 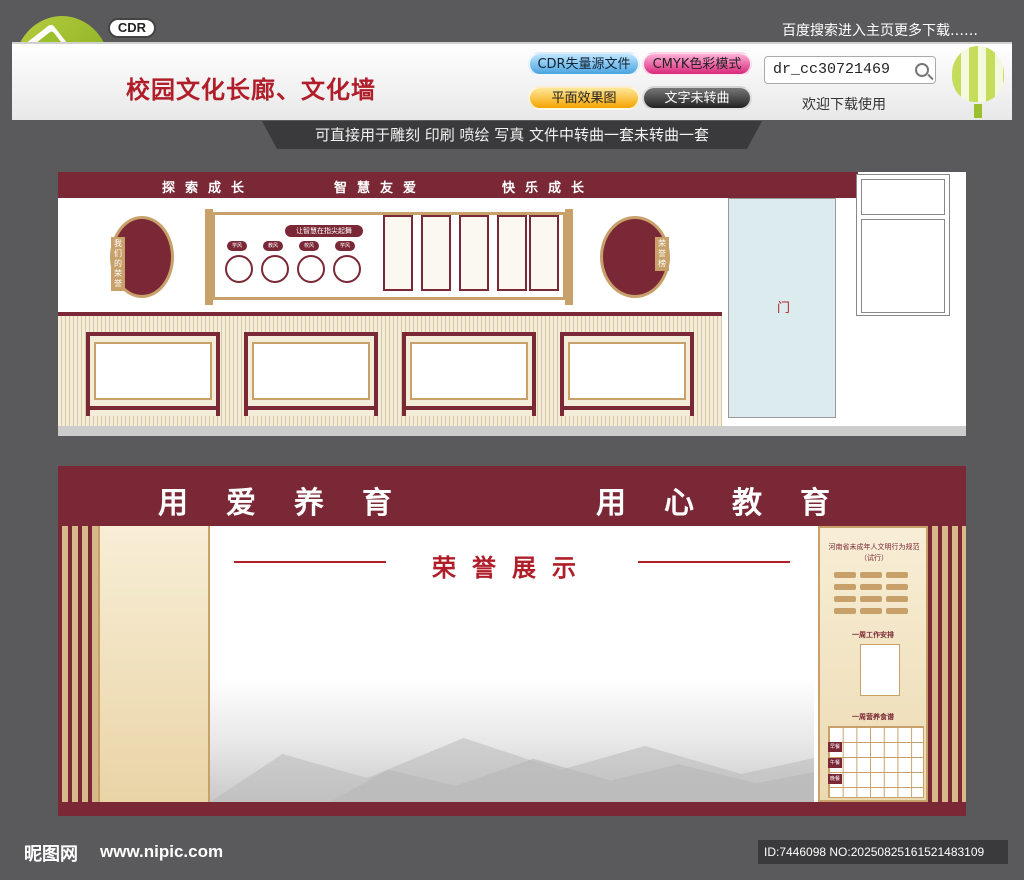 What do you see at coordinates (548, 188) in the screenshot?
I see `topbar-slogan-3: 快乐成长` at bounding box center [548, 188].